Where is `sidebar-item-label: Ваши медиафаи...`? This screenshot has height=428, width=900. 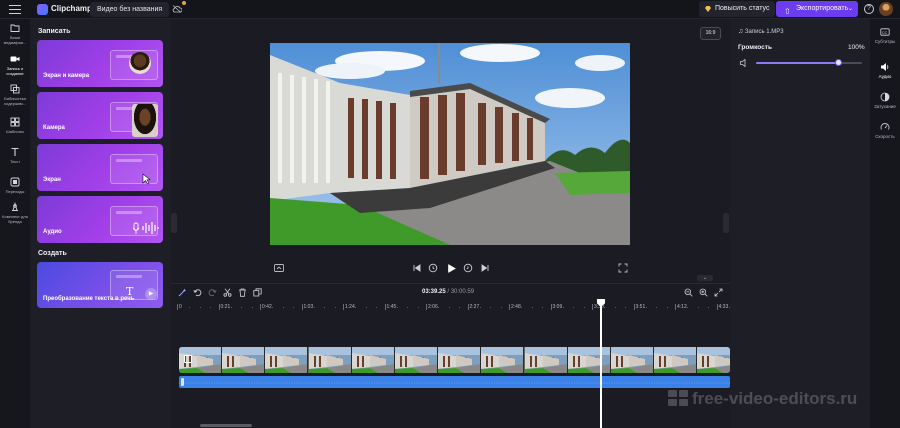
sidebar-item-label: Ваши медиафаи... is located at coordinates (15, 40).